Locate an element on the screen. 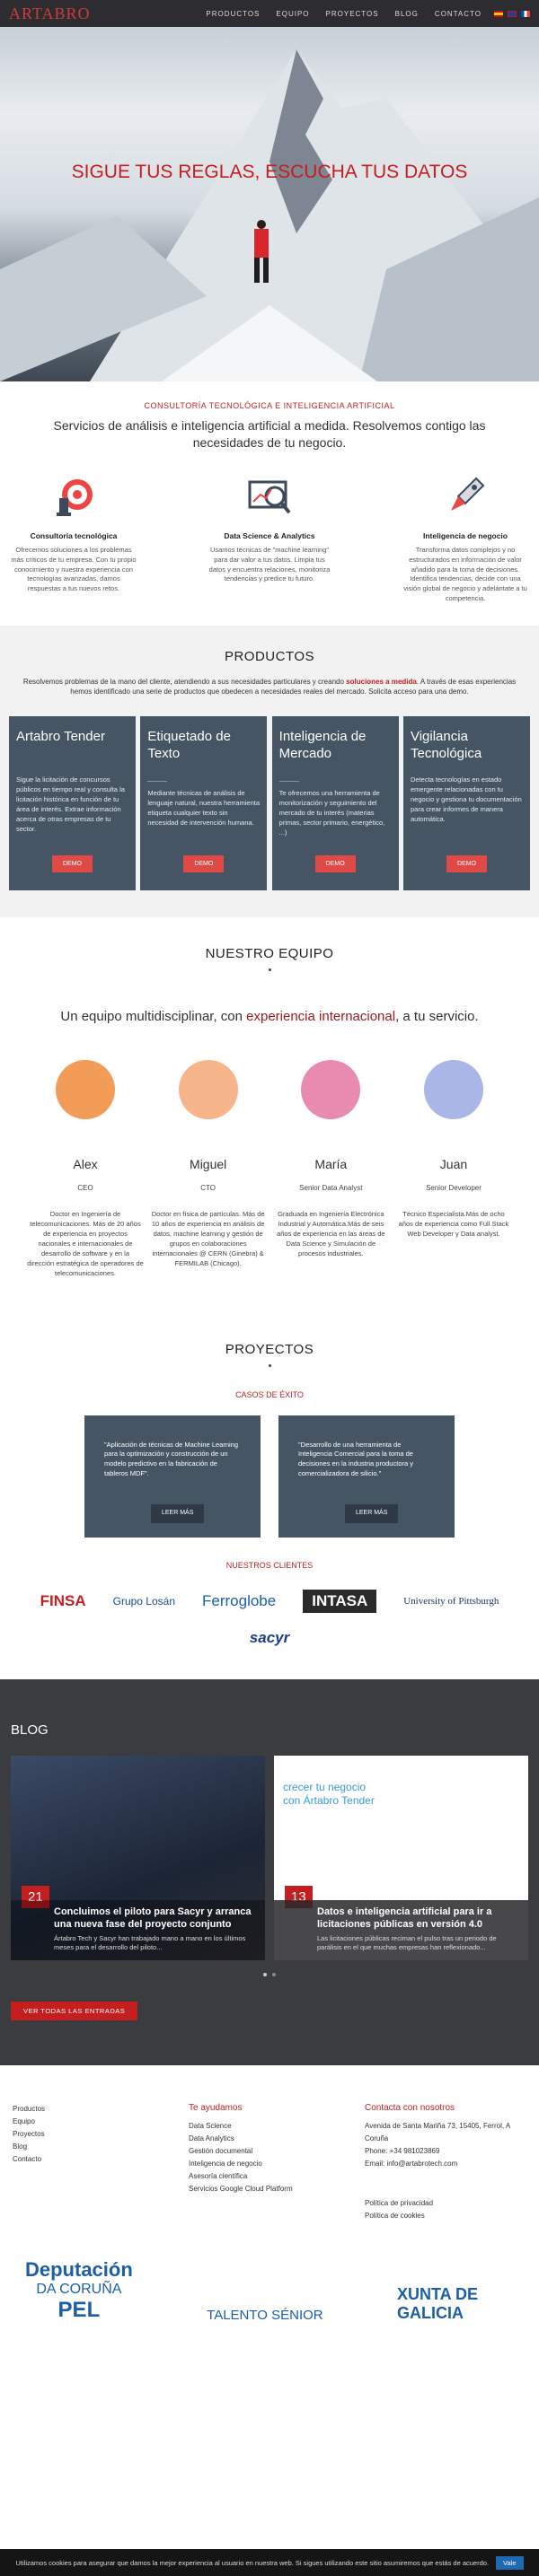 This screenshot has height=2576, width=539. footer-service: Inteligencia de negocio is located at coordinates (269, 2164).